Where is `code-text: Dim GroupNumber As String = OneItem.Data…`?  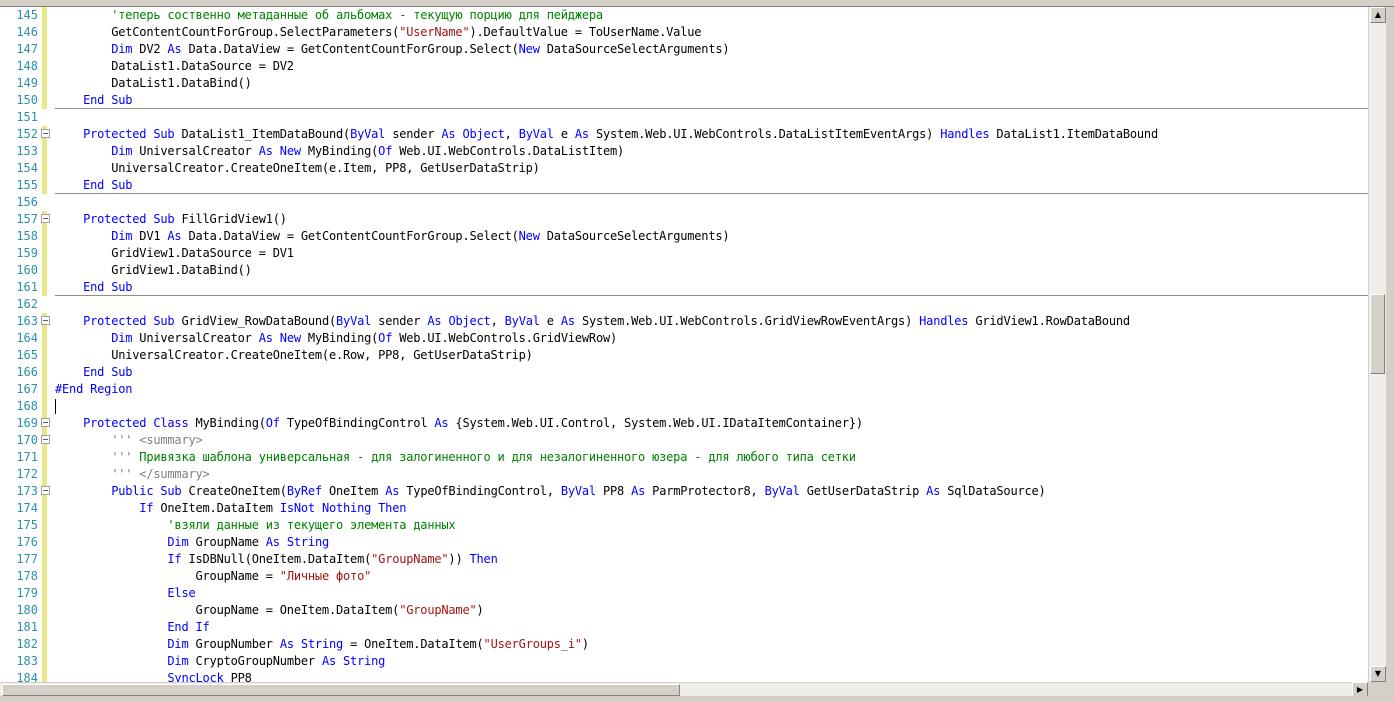 code-text: Dim GroupNumber As String = OneItem.Data… is located at coordinates (378, 644).